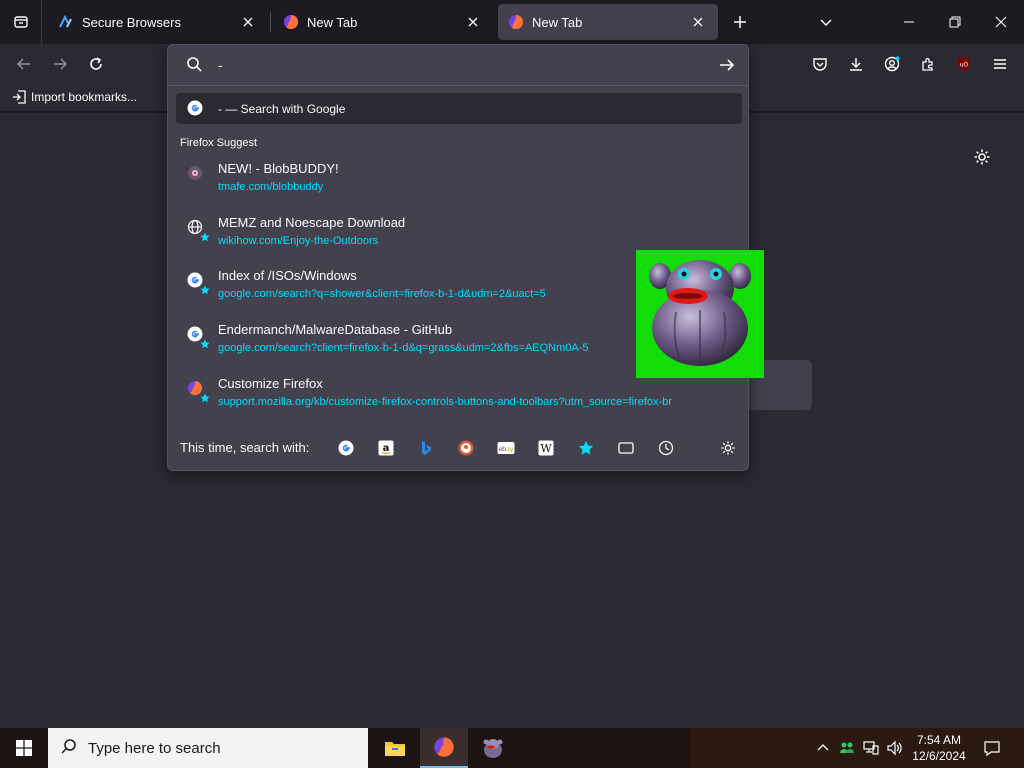 Image resolution: width=1024 pixels, height=768 pixels. What do you see at coordinates (666, 448) in the screenshot?
I see `history-icon` at bounding box center [666, 448].